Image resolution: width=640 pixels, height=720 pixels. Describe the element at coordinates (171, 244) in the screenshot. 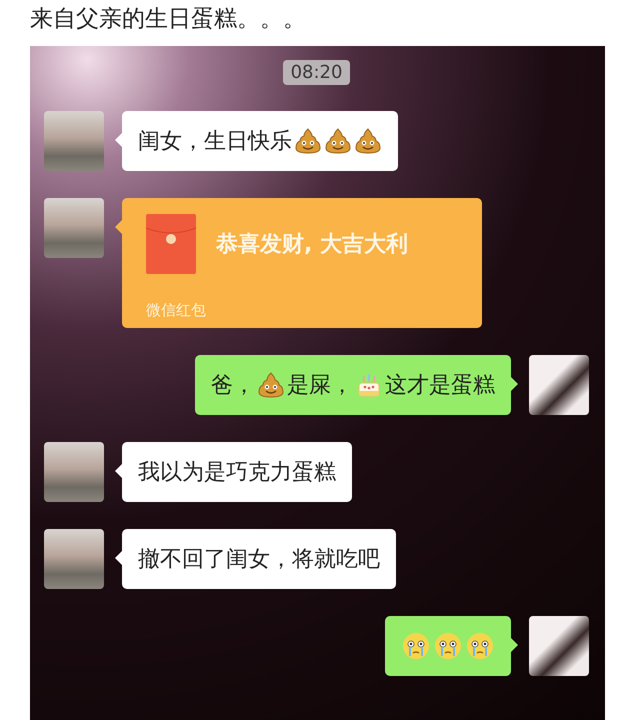

I see `envelope-icon` at that location.